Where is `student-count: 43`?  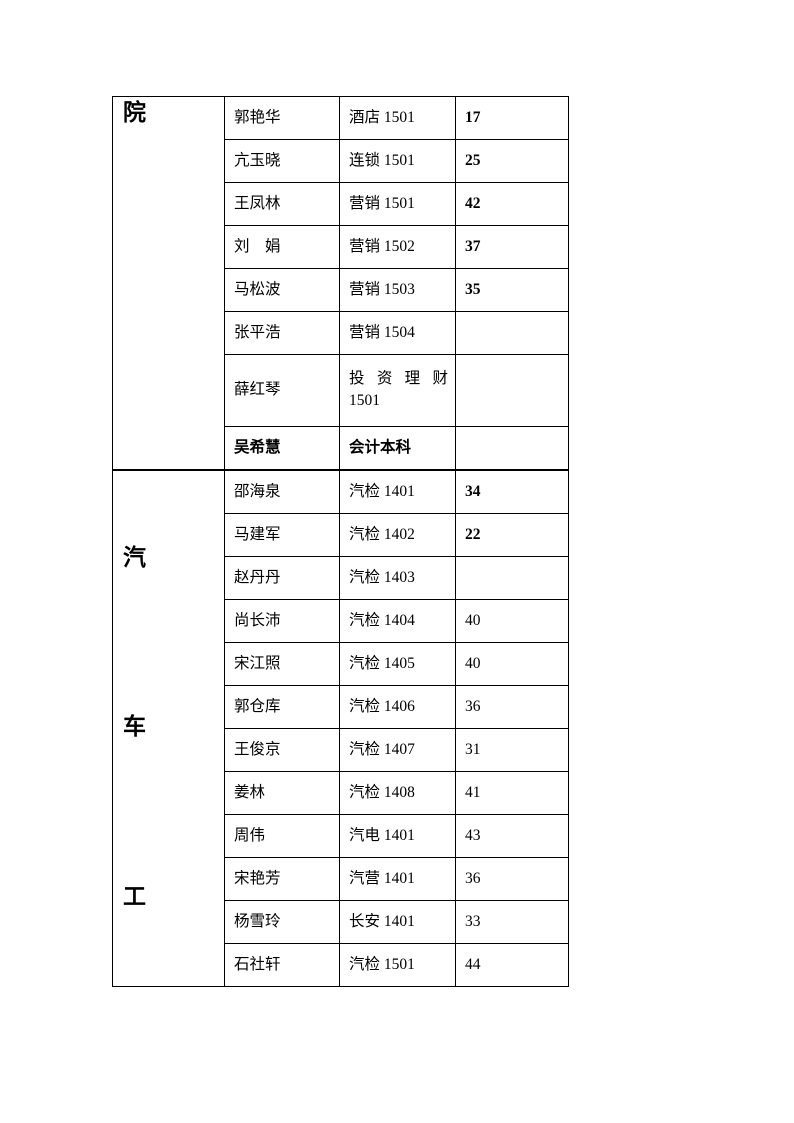
student-count: 43 is located at coordinates (473, 836).